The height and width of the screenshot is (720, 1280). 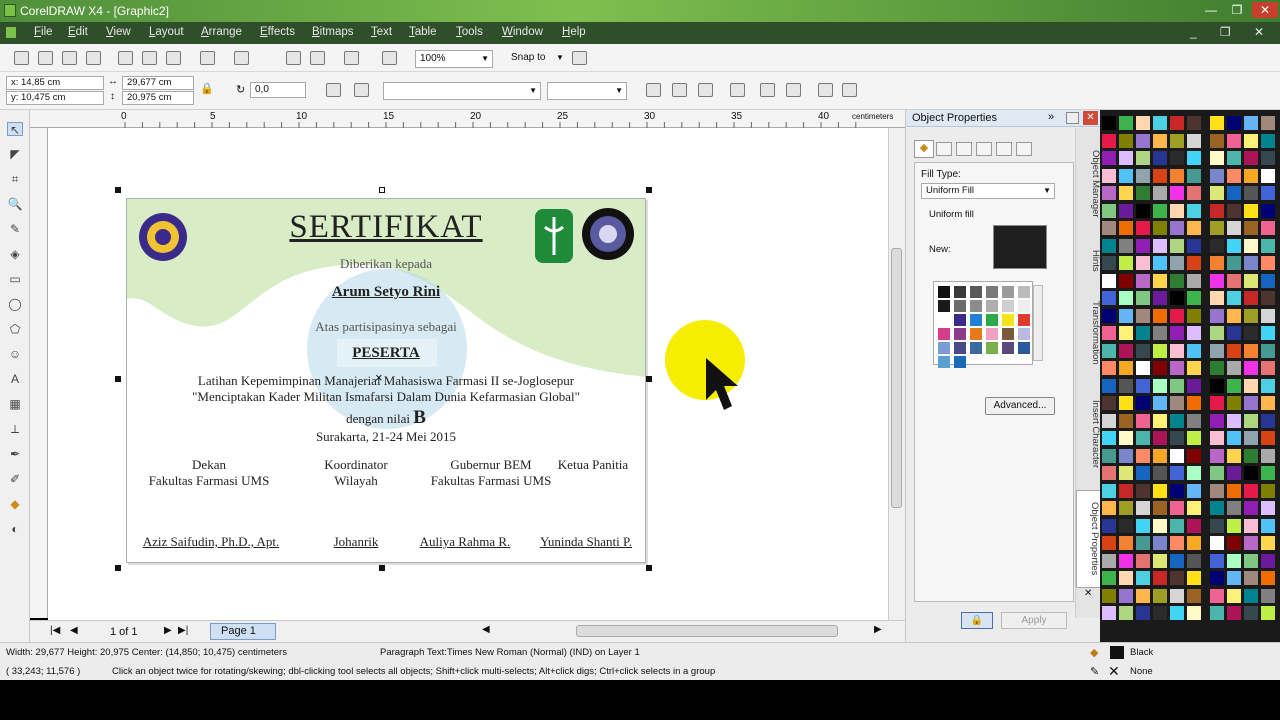 I want to click on swatch-scrollbar, so click(x=1038, y=323).